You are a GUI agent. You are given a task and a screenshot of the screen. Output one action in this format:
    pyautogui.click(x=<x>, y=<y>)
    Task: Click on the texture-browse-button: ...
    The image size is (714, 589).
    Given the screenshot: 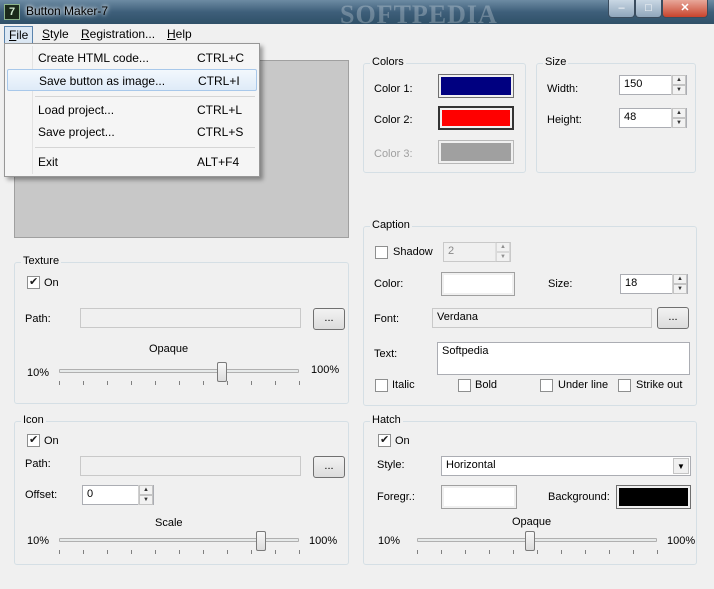 What is the action you would take?
    pyautogui.click(x=329, y=319)
    